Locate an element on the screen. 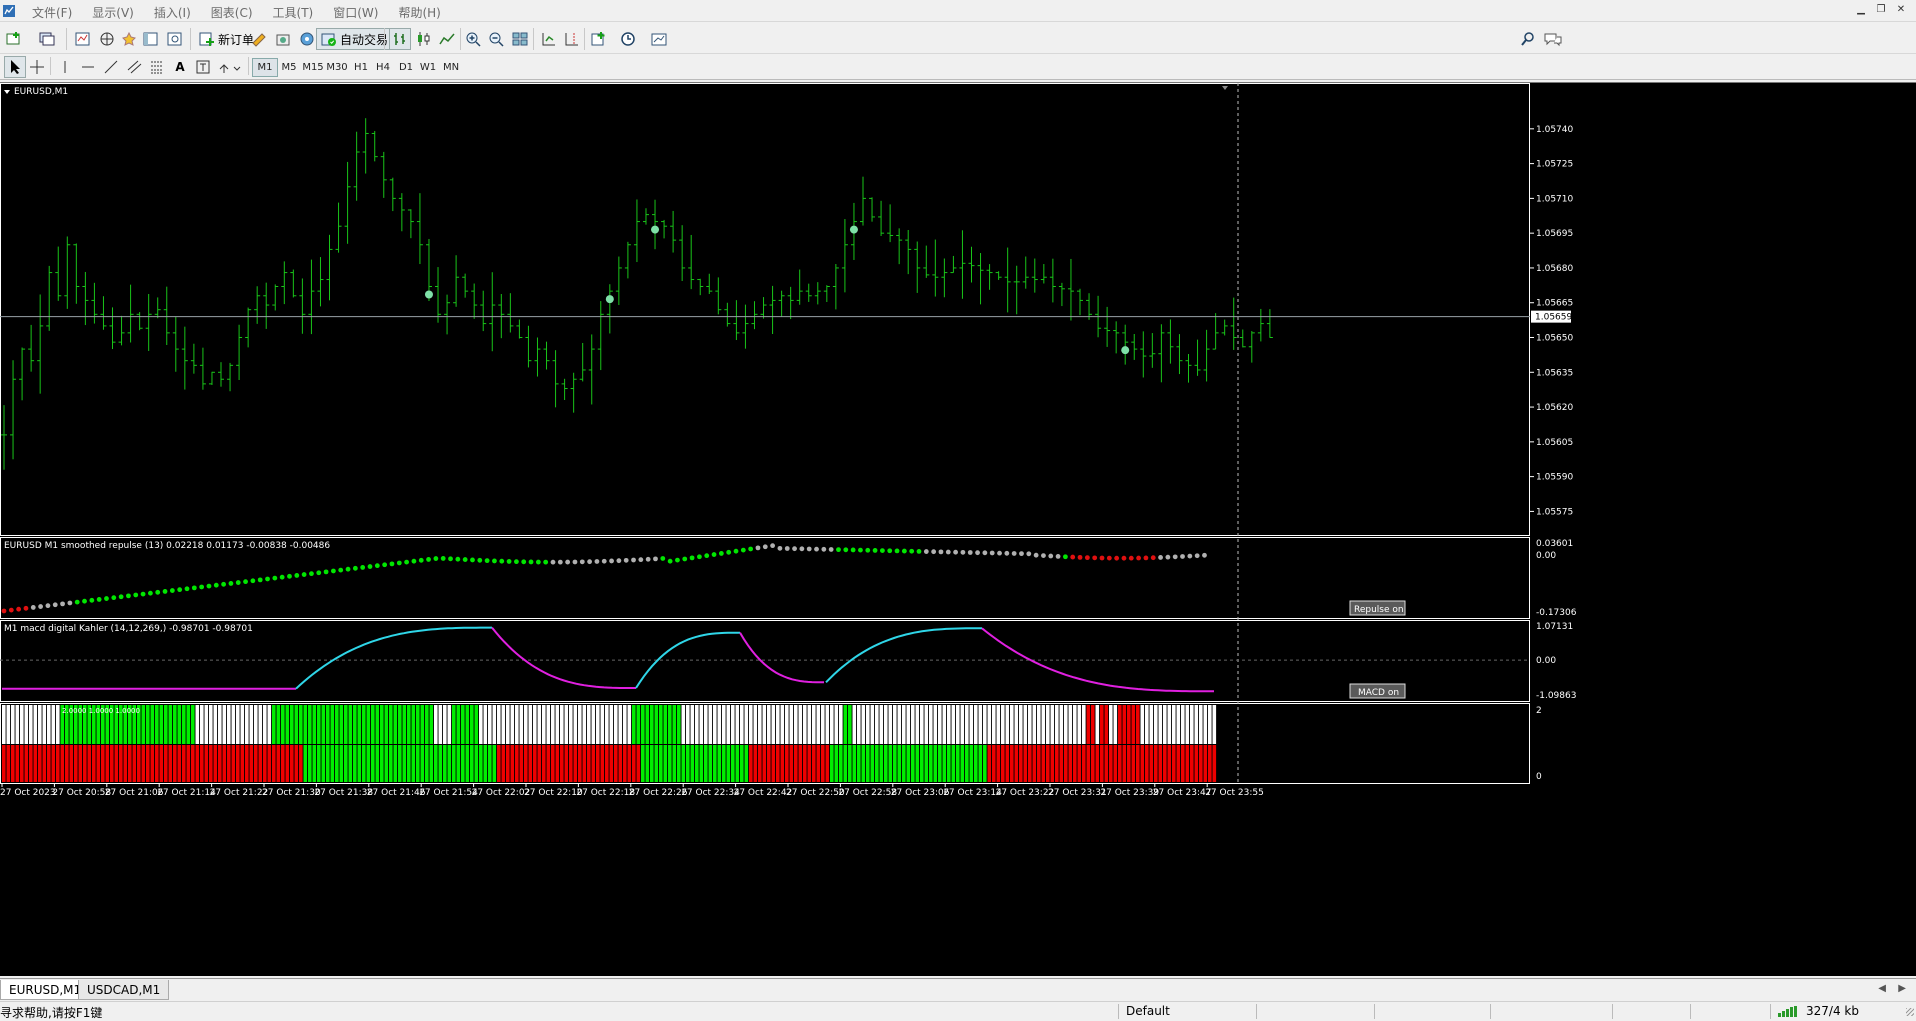 The height and width of the screenshot is (1021, 1916). navigator-icon is located at coordinates (107, 39).